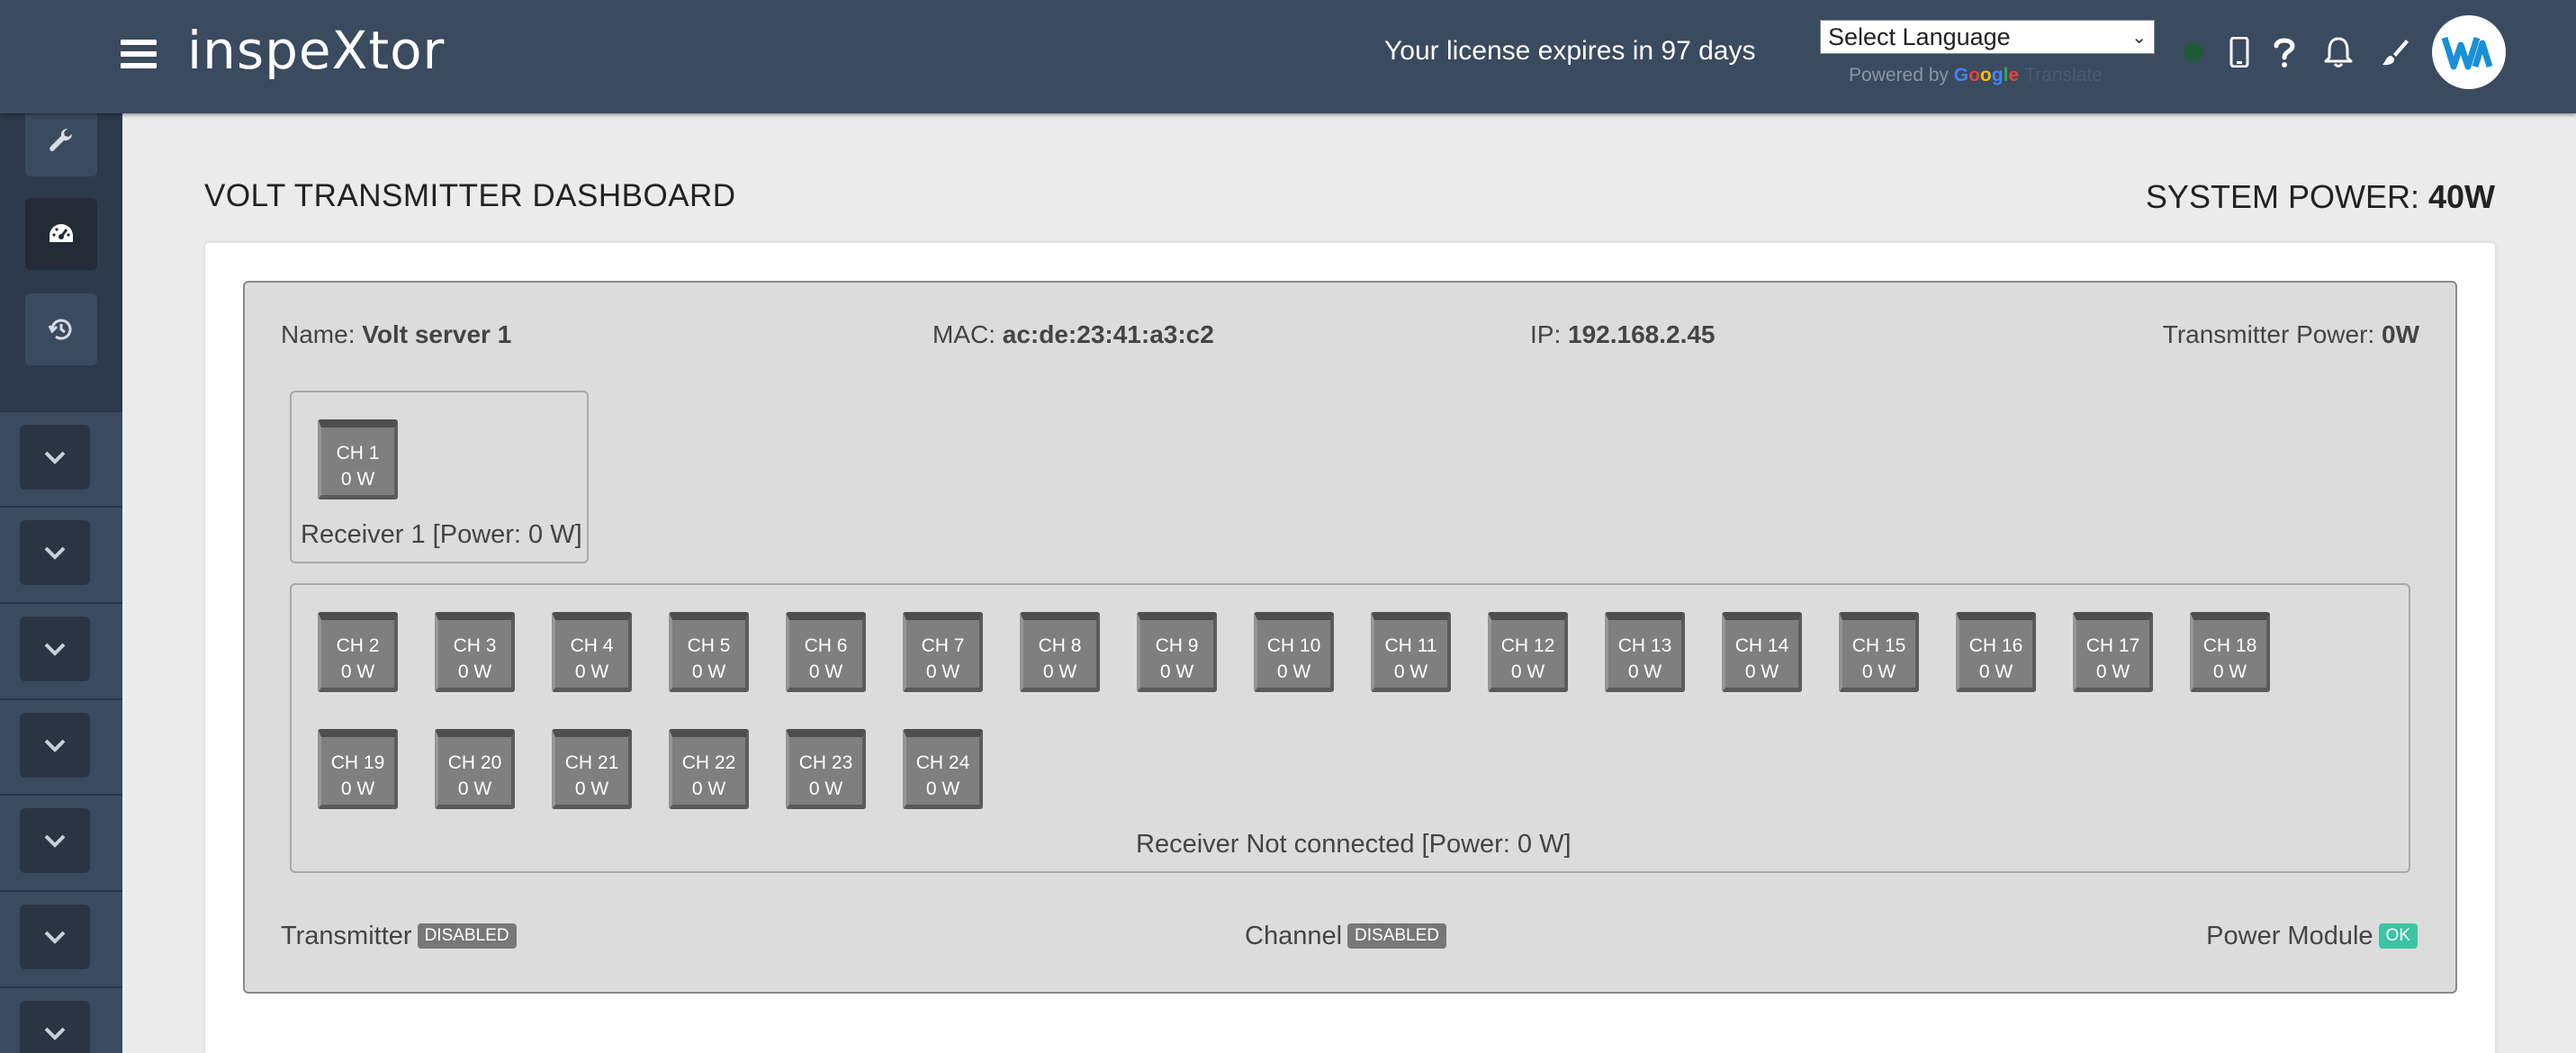  I want to click on channel-tile: CH 21 0 W, so click(592, 769).